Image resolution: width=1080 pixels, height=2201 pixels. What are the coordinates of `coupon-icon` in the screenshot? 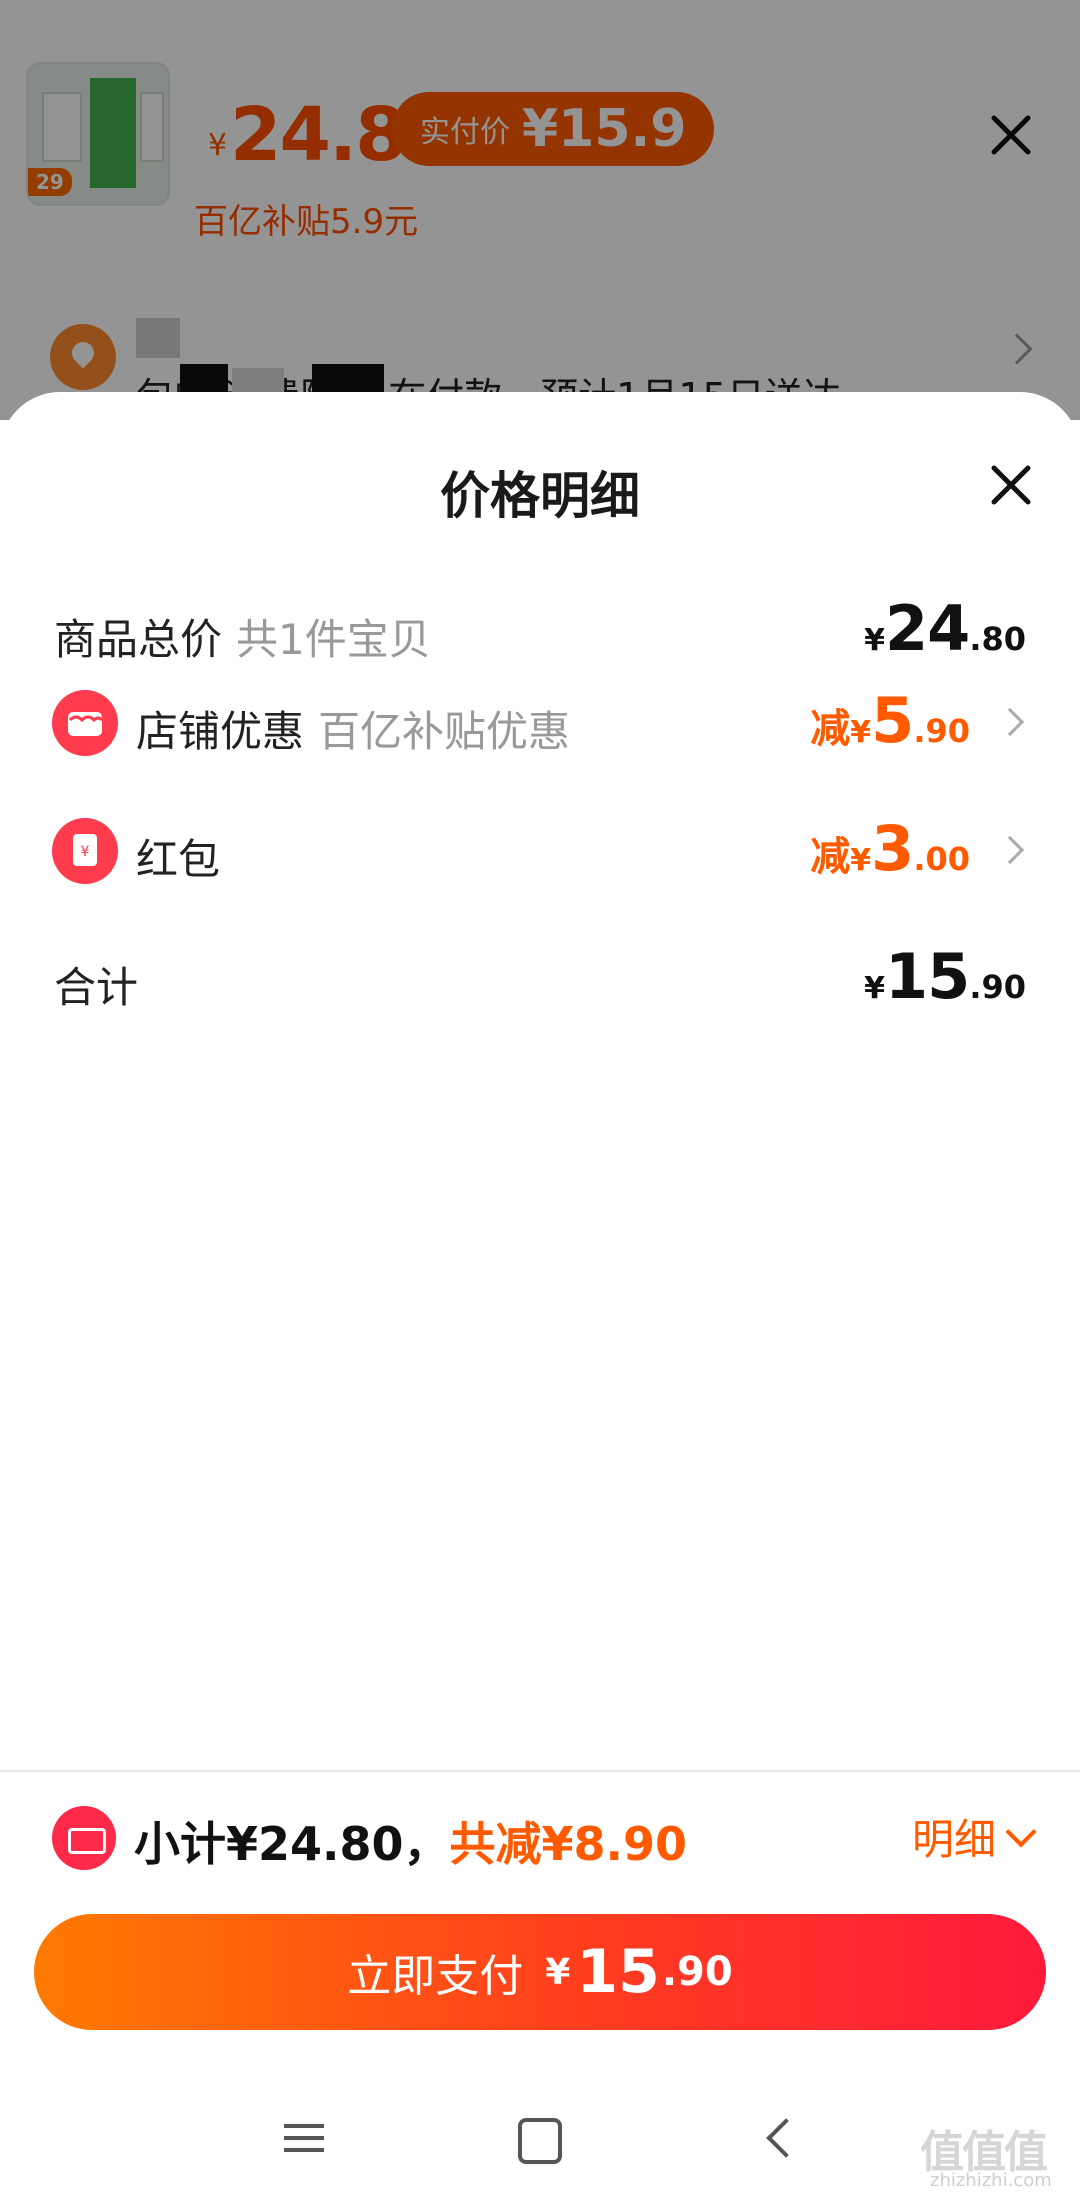 It's located at (84, 1838).